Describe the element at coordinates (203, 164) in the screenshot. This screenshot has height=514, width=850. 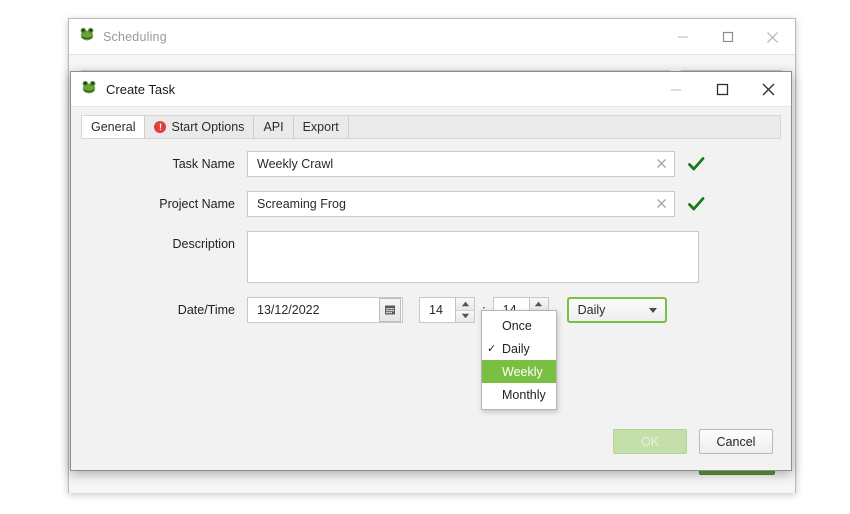
I see `task-name-label: Task Name` at that location.